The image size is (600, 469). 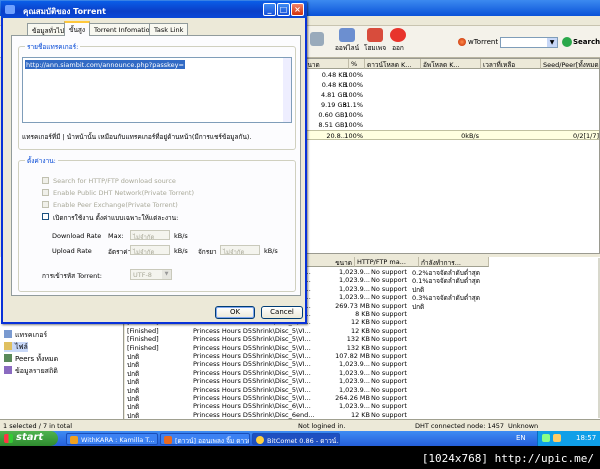 I want to click on tab-advanced: ขั้นสูง, so click(x=77, y=28).